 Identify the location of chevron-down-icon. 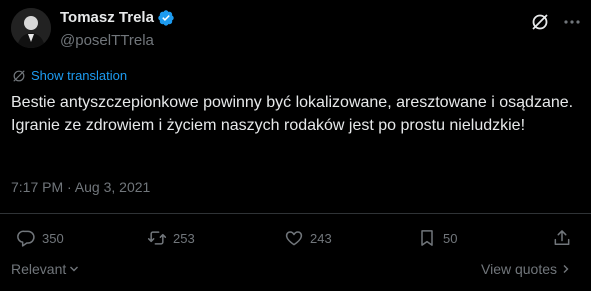
(74, 269).